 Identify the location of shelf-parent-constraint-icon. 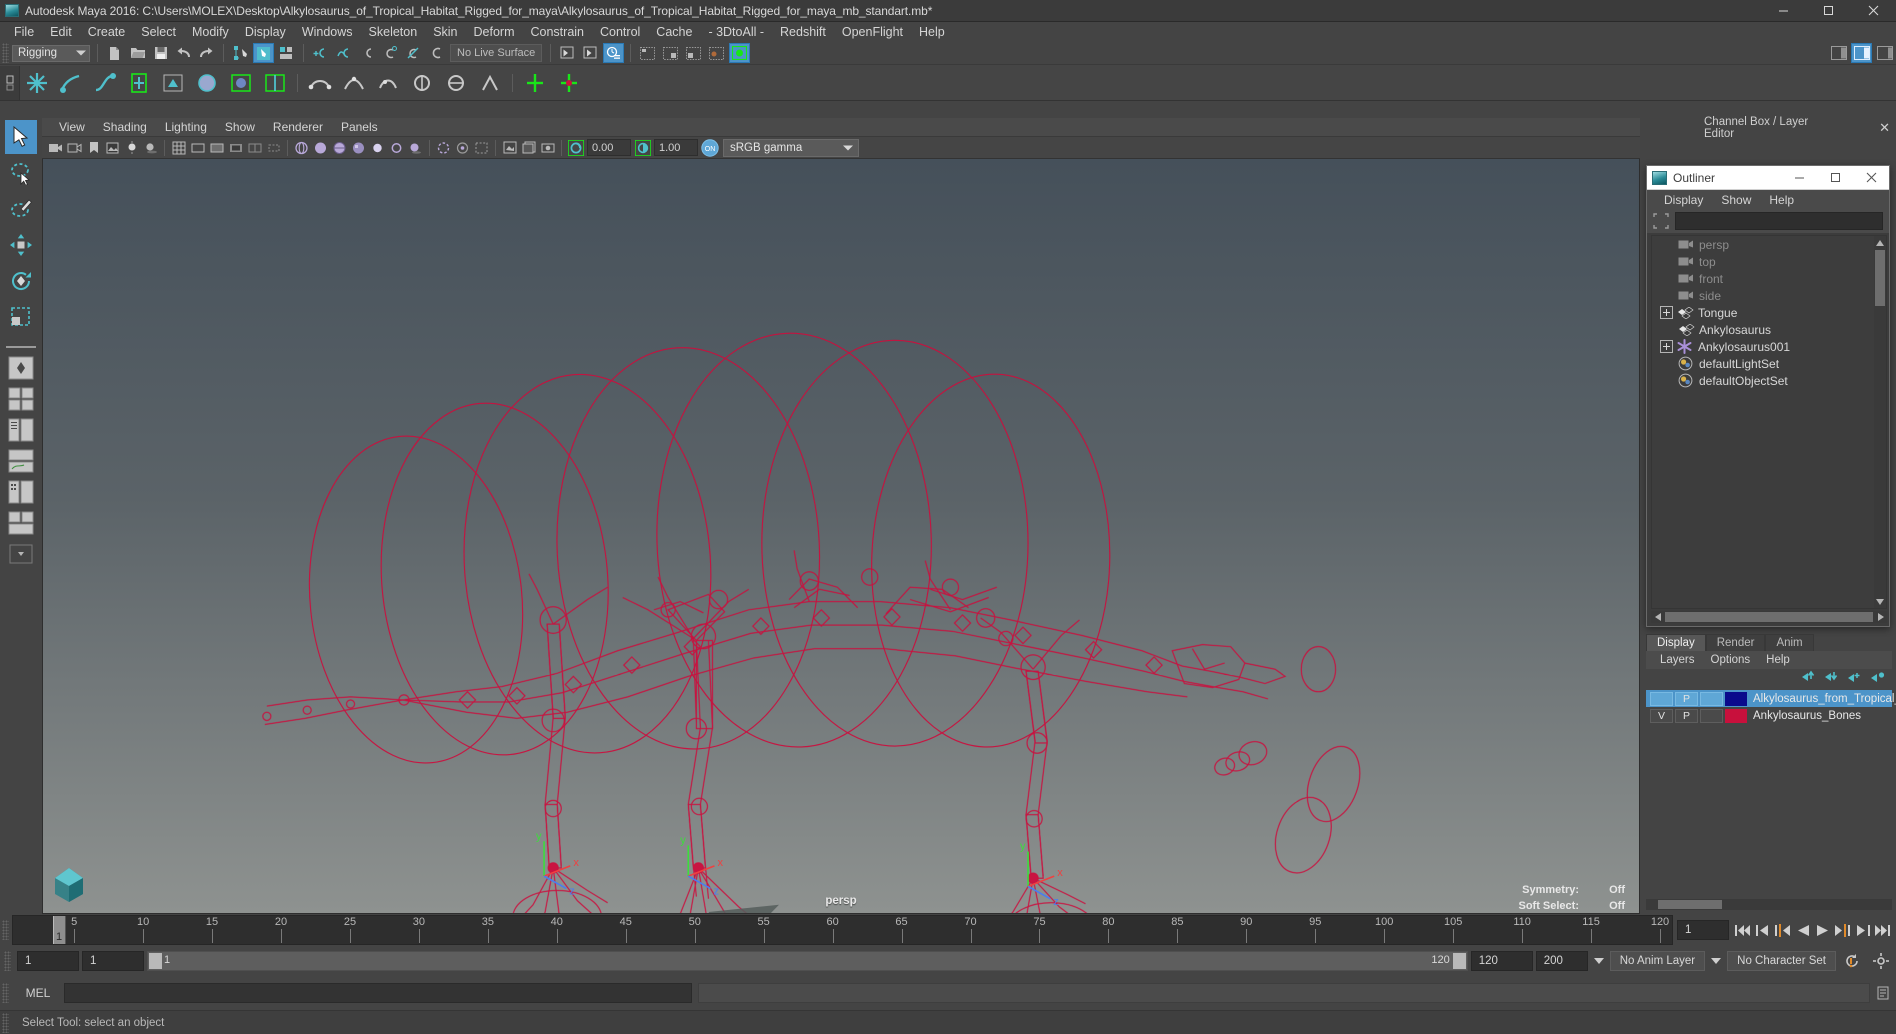
(535, 83).